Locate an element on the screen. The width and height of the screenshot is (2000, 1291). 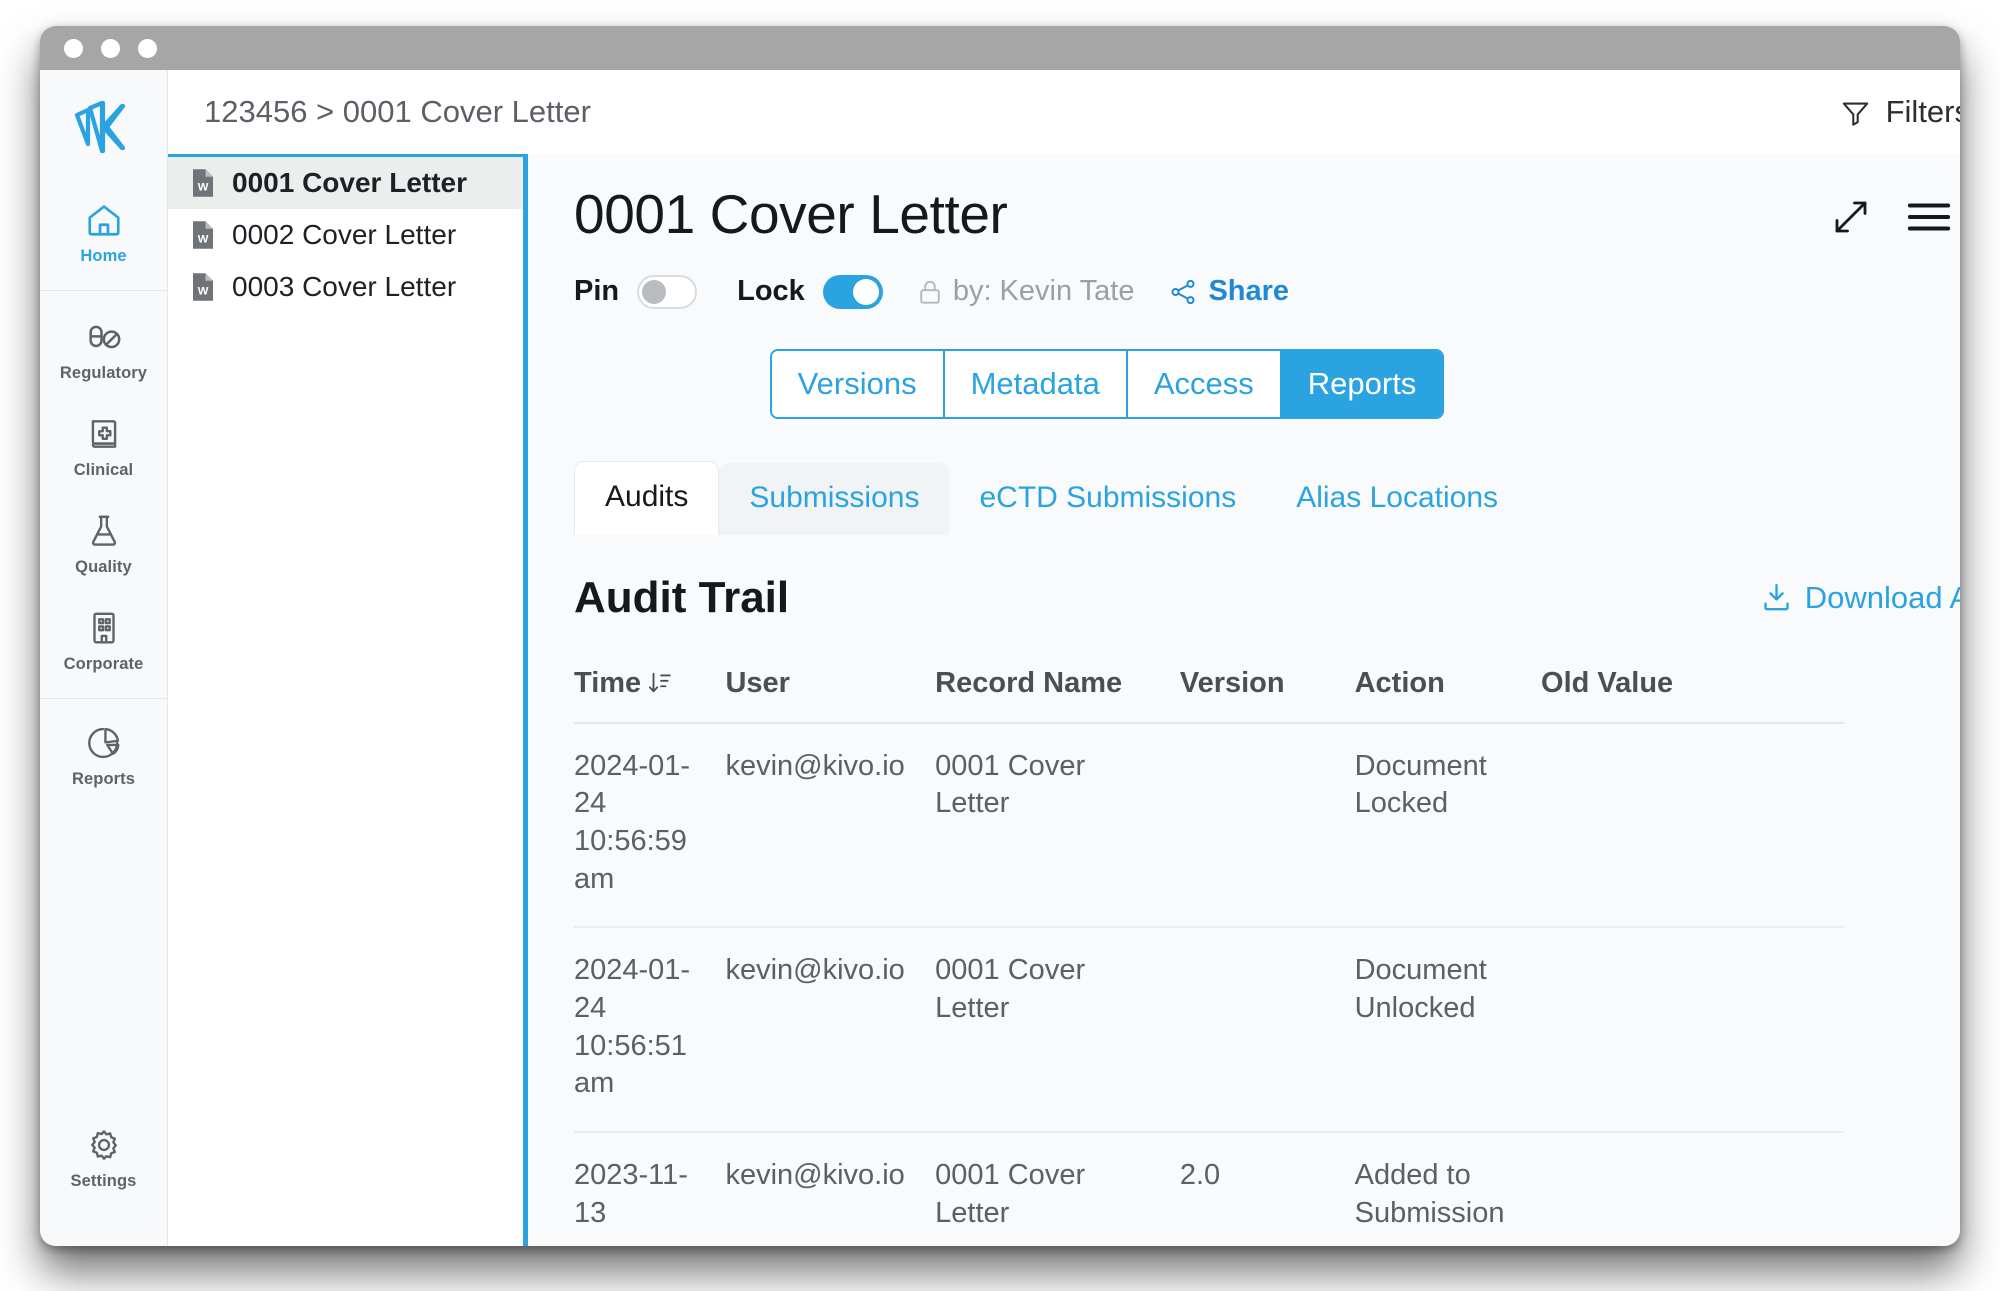
detail-header-actions is located at coordinates (1891, 211).